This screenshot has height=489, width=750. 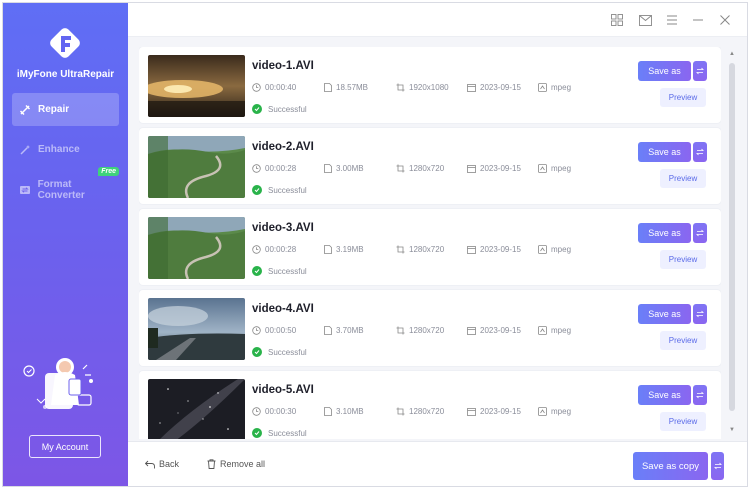 I want to click on free-badge: Free, so click(x=108, y=171).